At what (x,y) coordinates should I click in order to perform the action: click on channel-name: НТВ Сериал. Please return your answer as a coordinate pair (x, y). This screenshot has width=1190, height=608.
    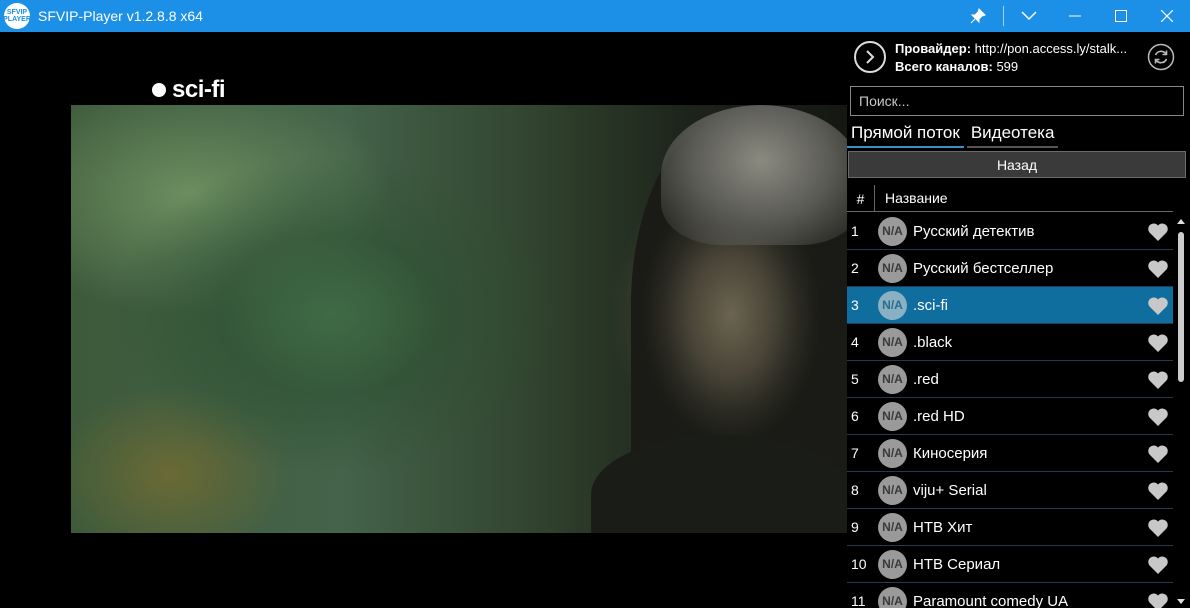
    Looking at the image, I should click on (957, 564).